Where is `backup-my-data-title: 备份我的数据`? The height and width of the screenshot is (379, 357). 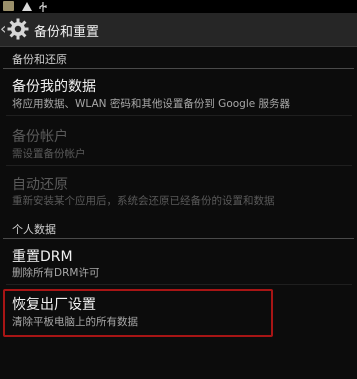
backup-my-data-title: 备份我的数据 is located at coordinates (54, 86).